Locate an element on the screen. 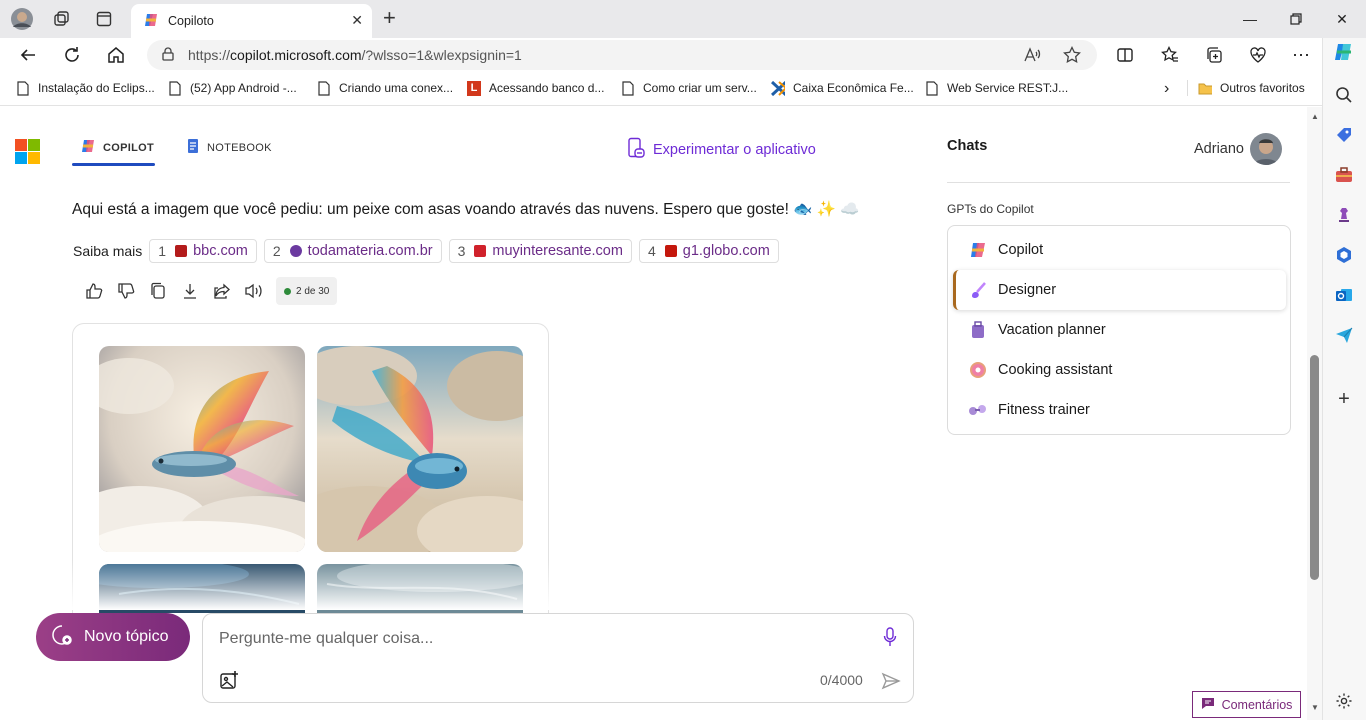 The image size is (1366, 720). home-icon is located at coordinates (116, 55).